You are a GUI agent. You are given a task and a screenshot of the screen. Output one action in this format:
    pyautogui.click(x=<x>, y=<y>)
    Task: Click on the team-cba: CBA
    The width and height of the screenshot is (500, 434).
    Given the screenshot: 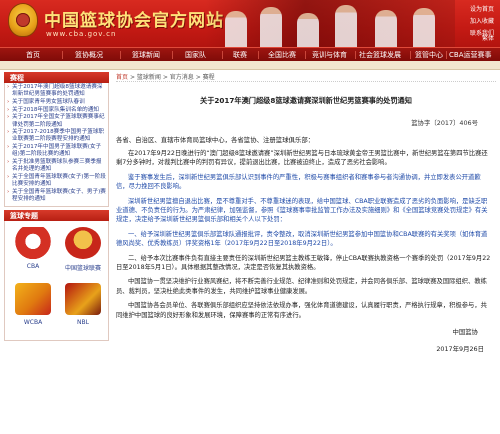 What is the action you would take?
    pyautogui.click(x=33, y=248)
    